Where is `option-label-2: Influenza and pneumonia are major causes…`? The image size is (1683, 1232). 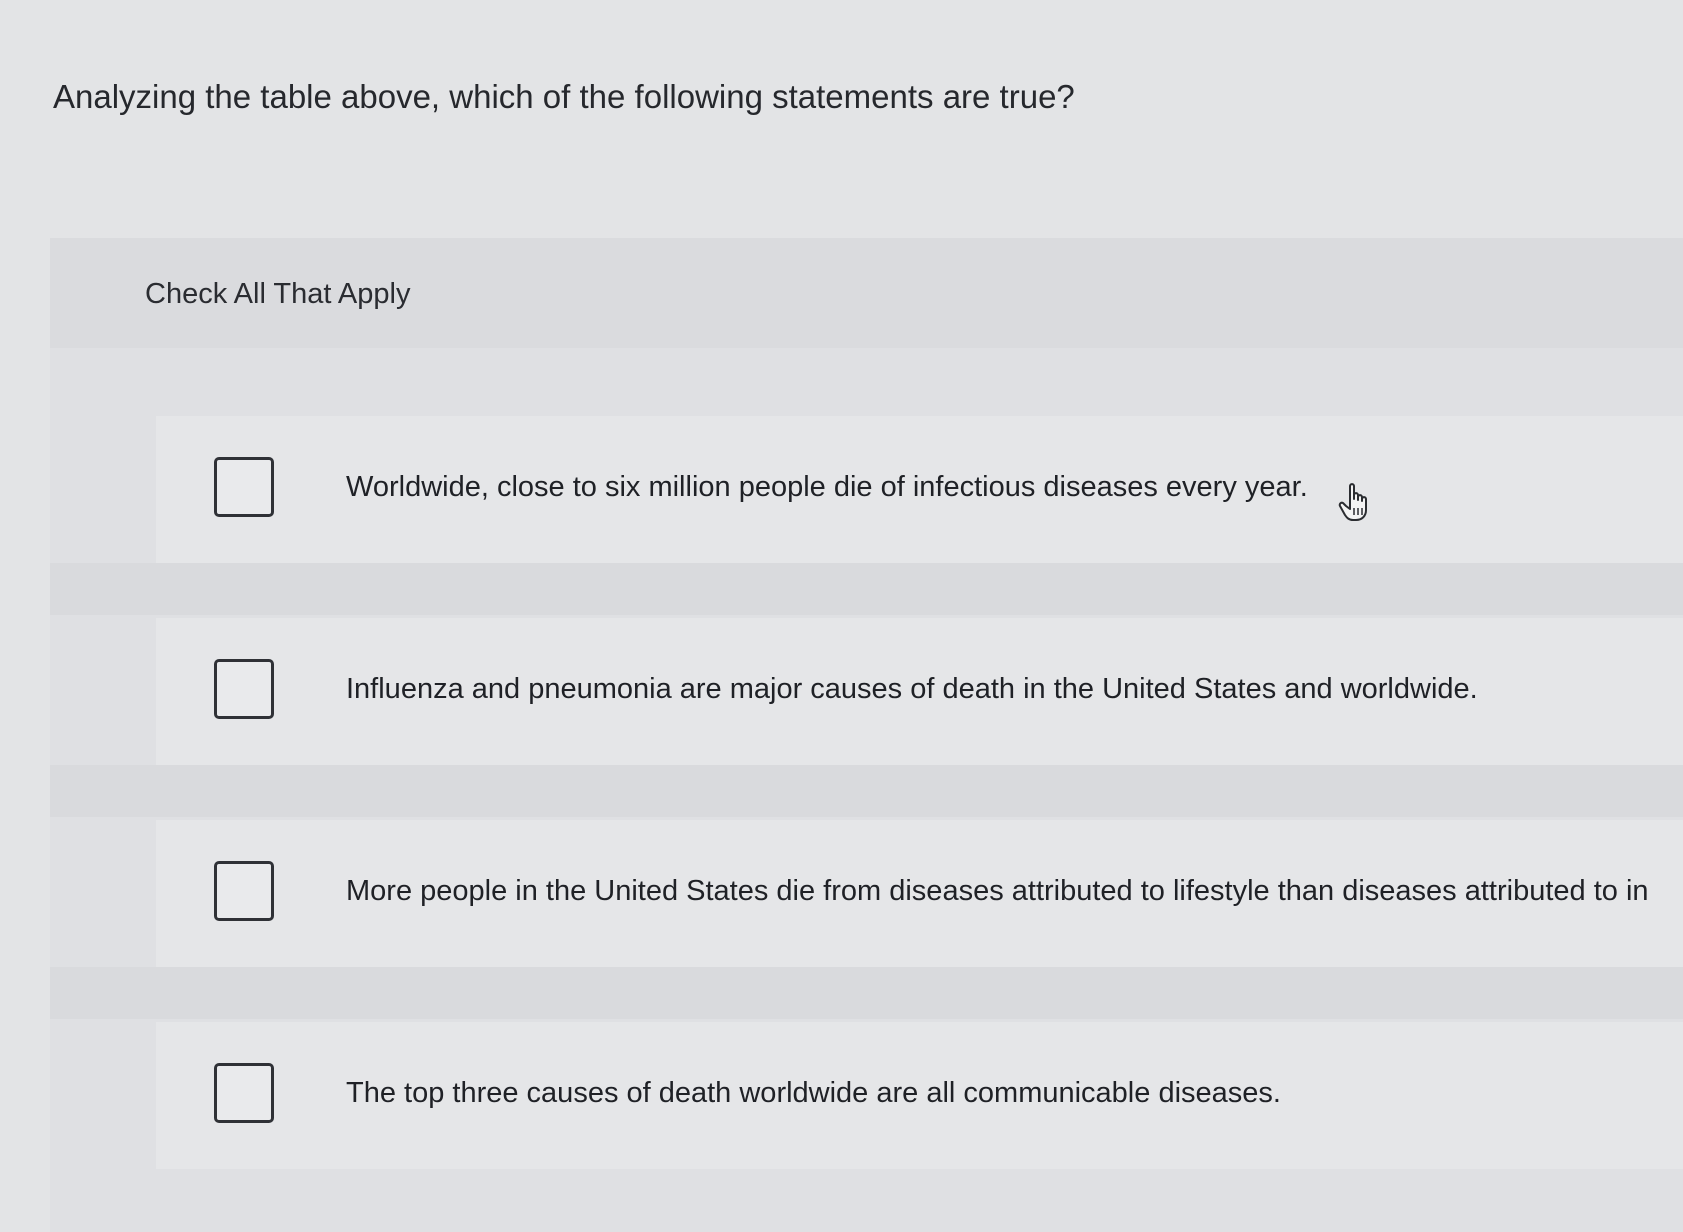
option-label-2: Influenza and pneumonia are major causes… is located at coordinates (912, 689).